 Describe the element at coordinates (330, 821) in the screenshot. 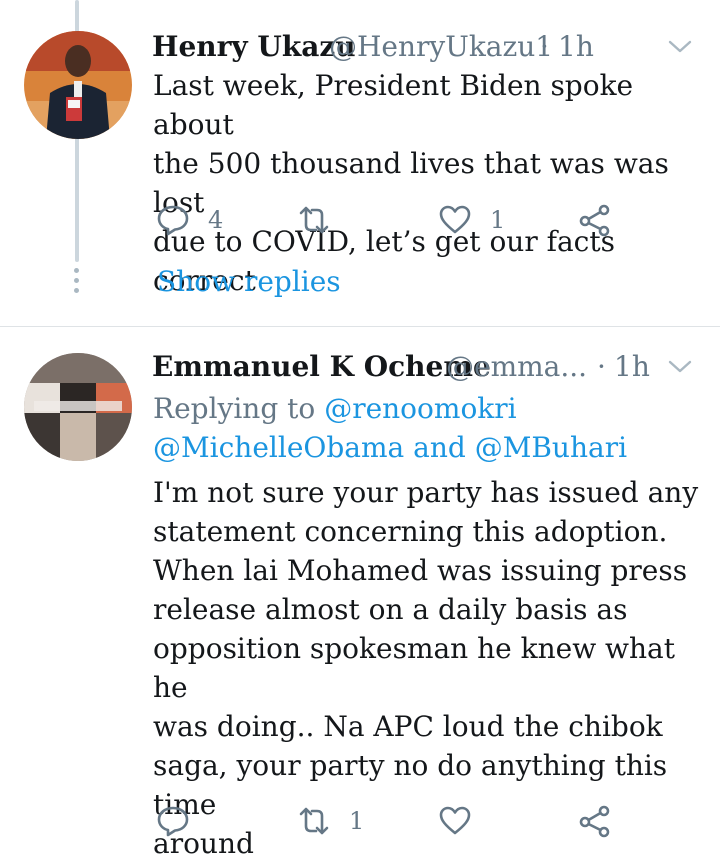

I see `retweet-button: 1` at that location.